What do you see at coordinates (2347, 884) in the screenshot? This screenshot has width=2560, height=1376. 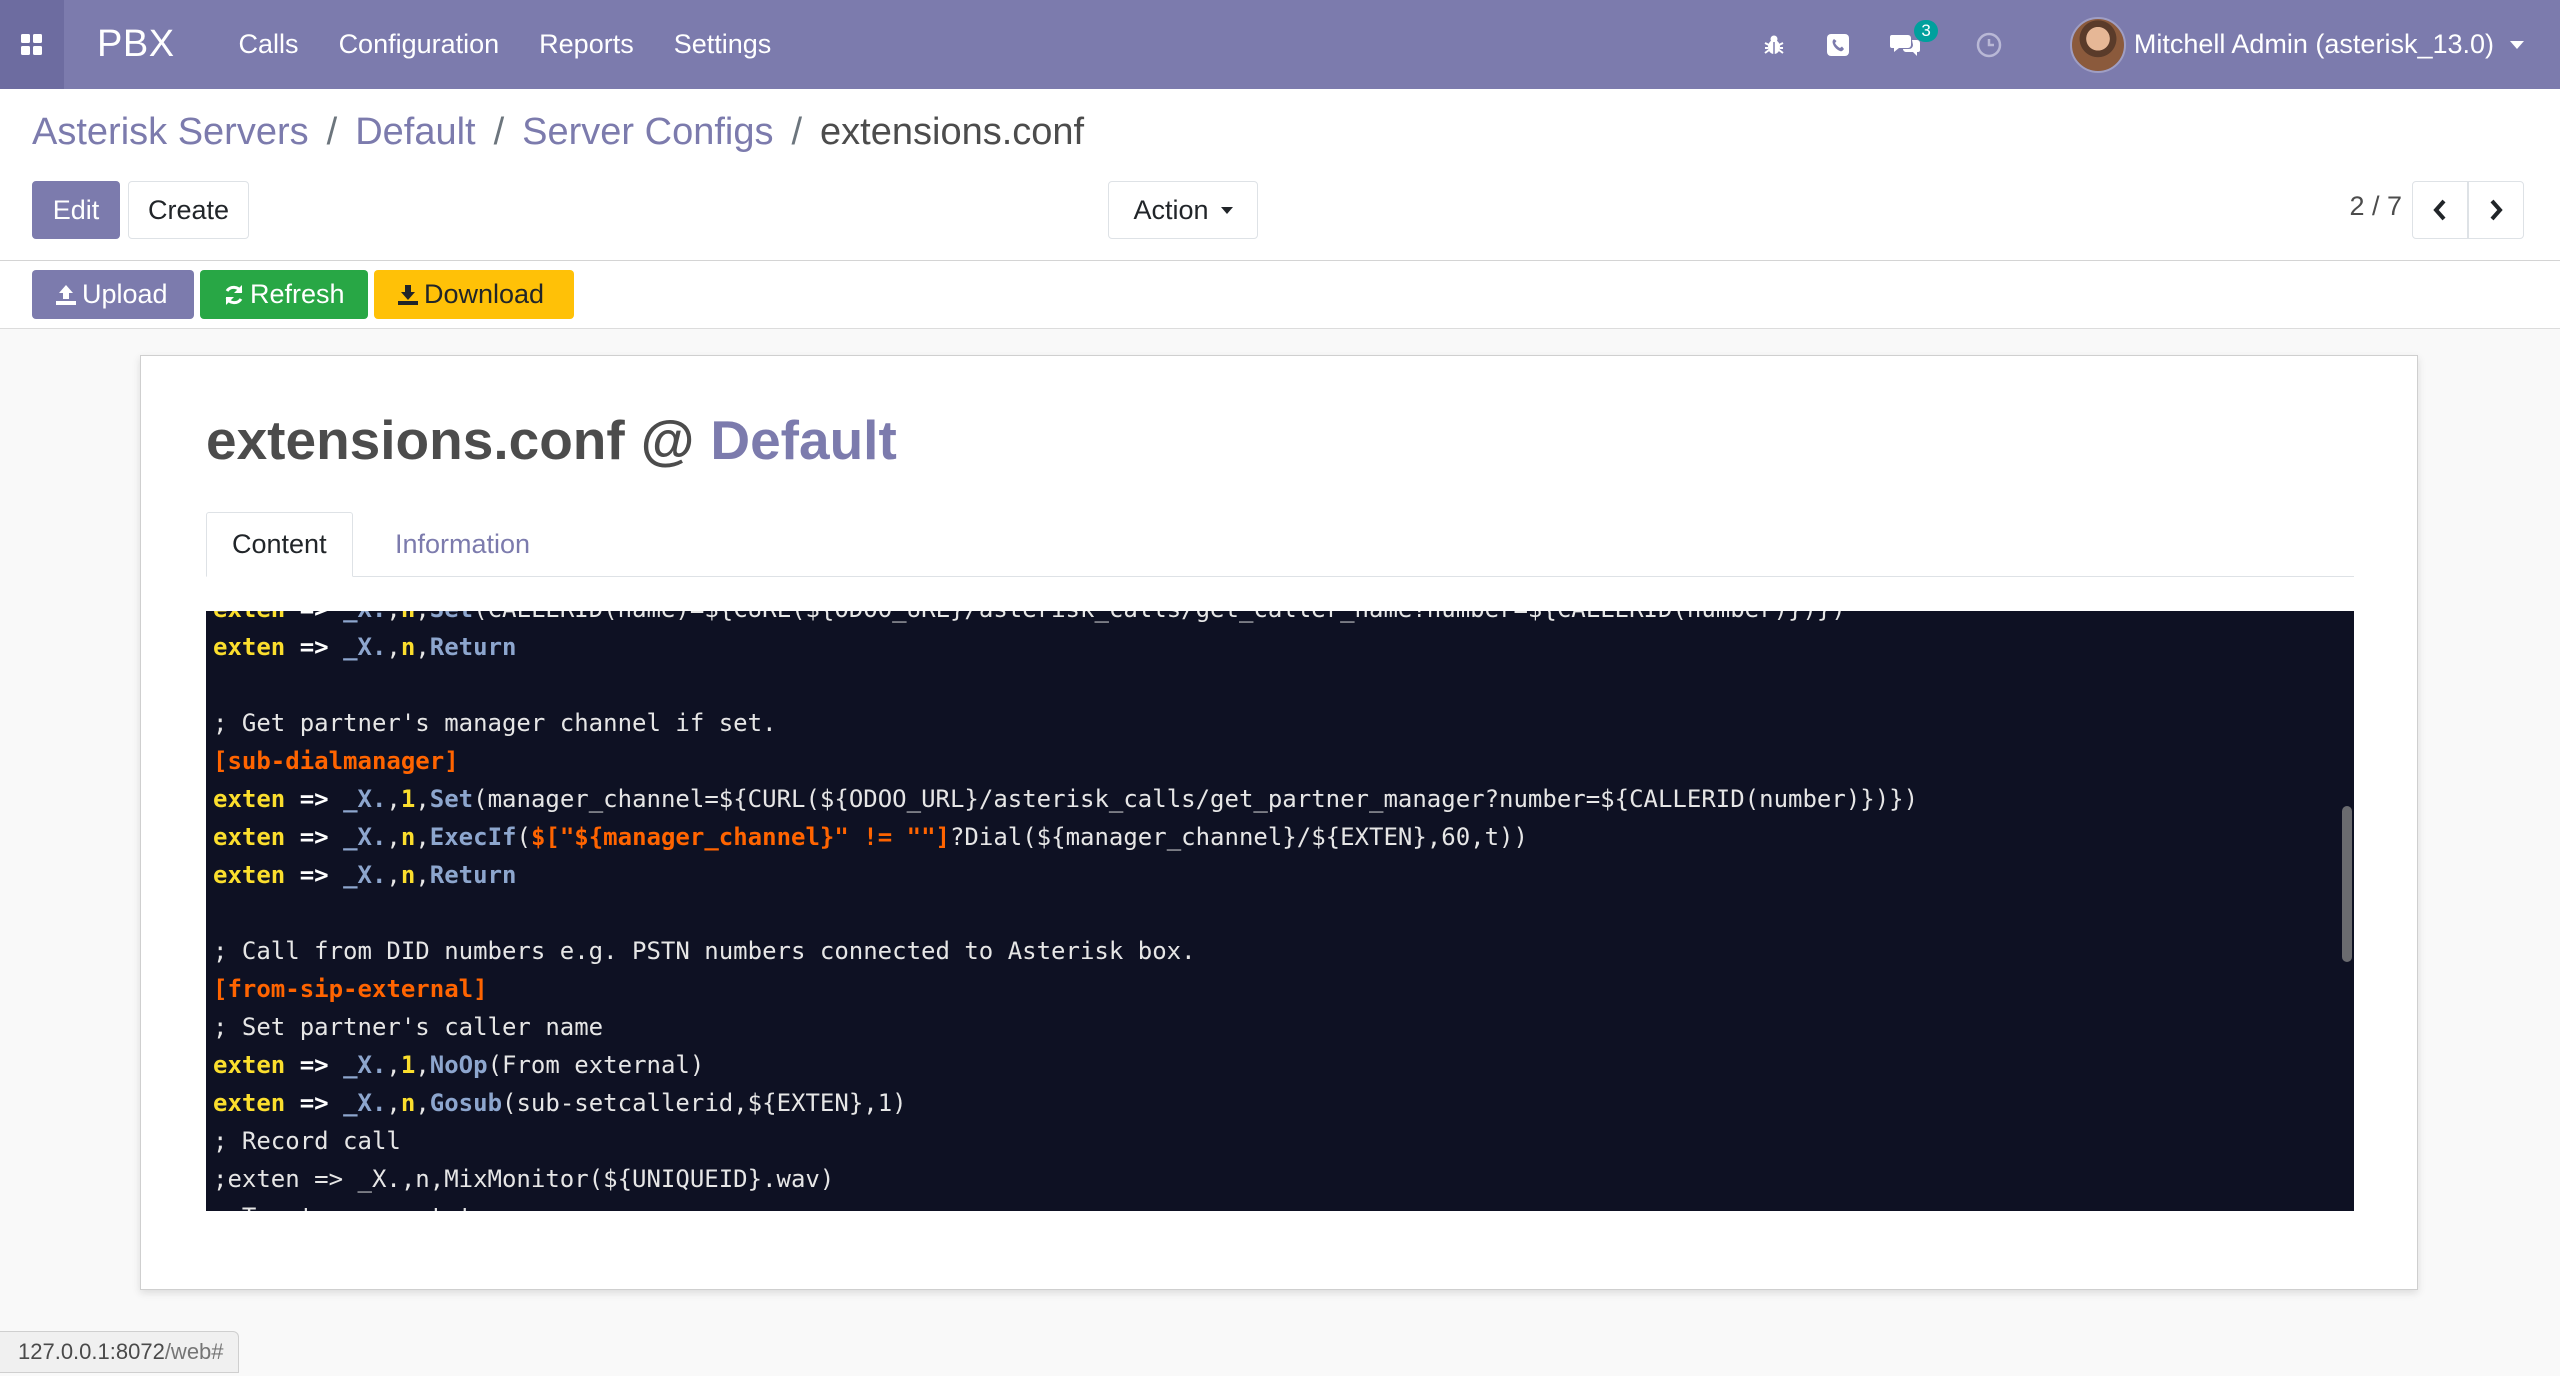 I see `editor-scrollbar` at bounding box center [2347, 884].